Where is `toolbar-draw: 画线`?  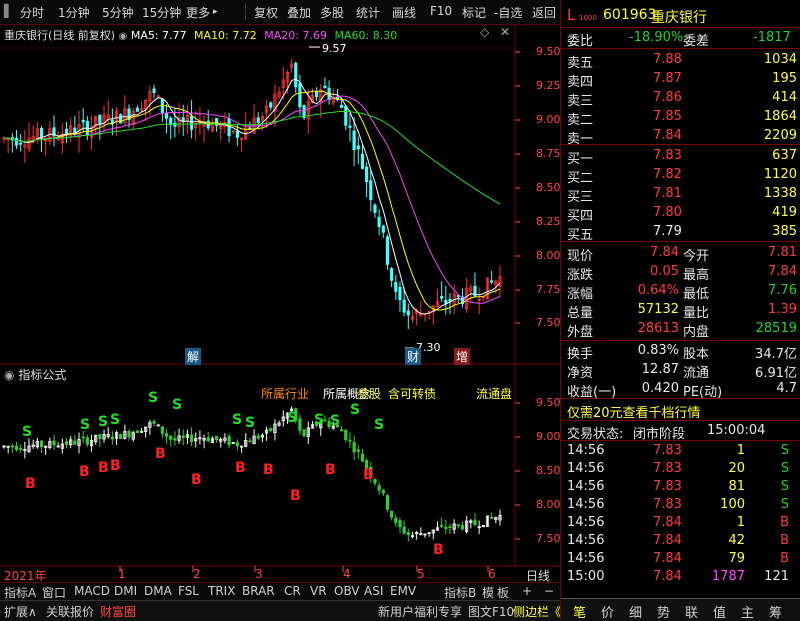
toolbar-draw: 画线 is located at coordinates (404, 12).